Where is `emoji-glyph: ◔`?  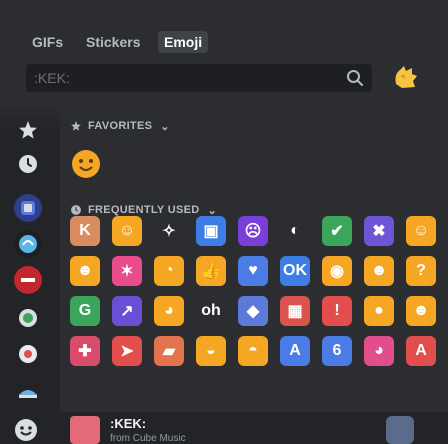
emoji-glyph: ◔ is located at coordinates (169, 271).